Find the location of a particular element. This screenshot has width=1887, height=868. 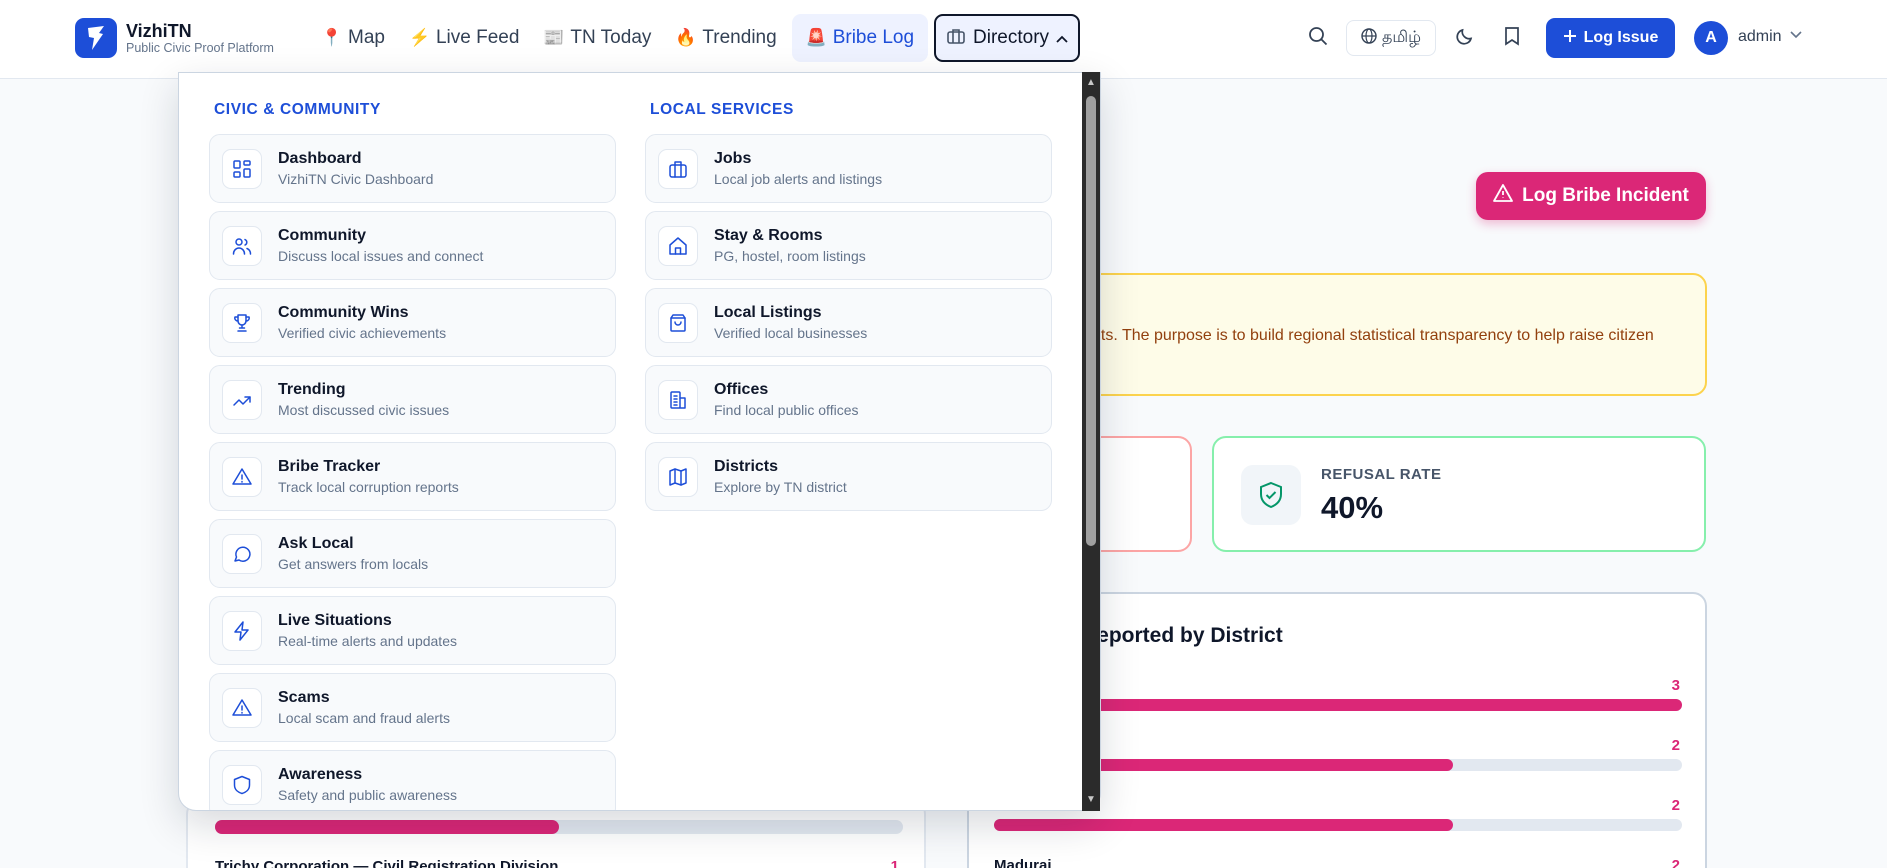

brand: VizhiTN Public Civic Proof Platform is located at coordinates (174, 38).